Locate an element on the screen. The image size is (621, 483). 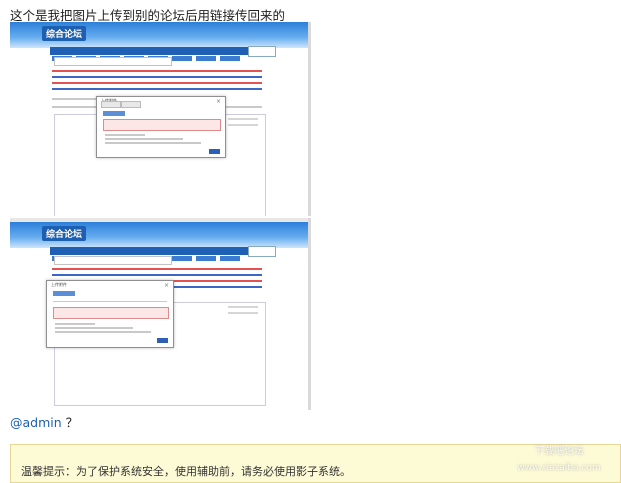
mention-line: @admin ？ is located at coordinates (44, 421).